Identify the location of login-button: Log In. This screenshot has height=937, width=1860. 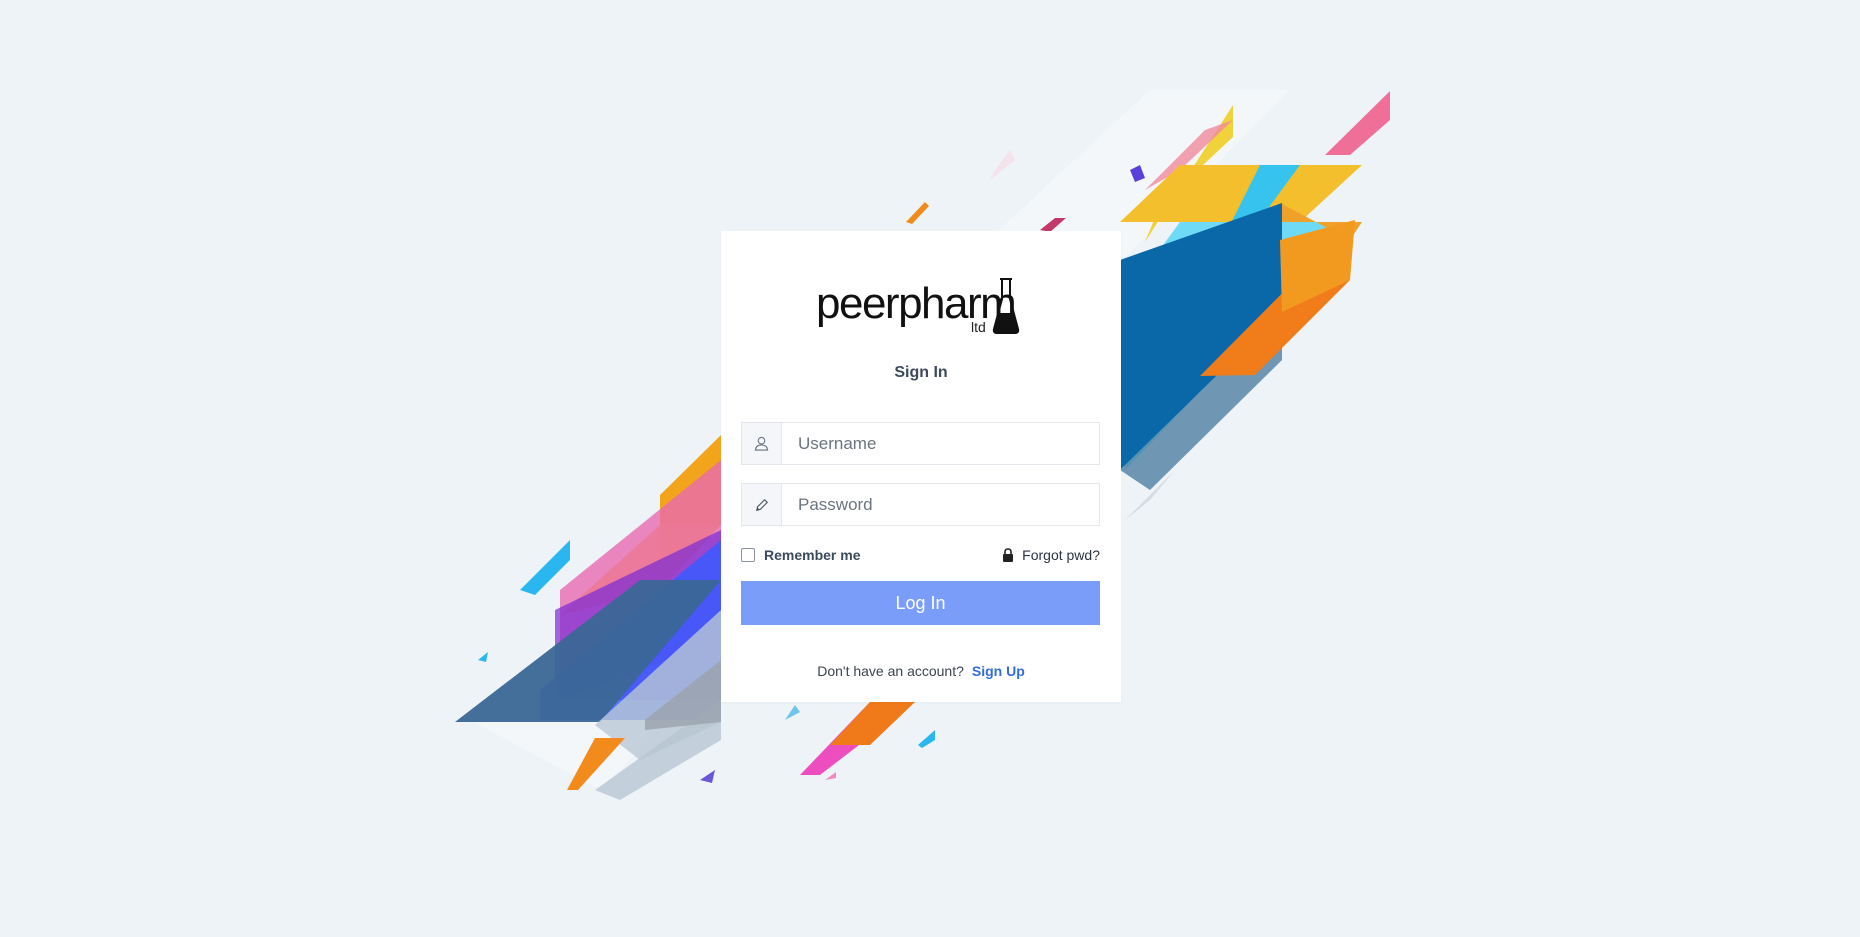
(920, 603).